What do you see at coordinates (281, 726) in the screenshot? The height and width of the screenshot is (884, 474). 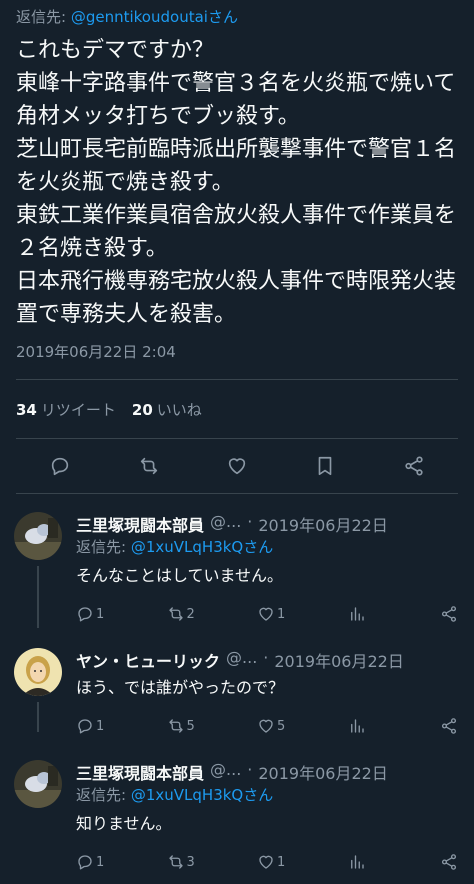 I see `like-count: 5` at bounding box center [281, 726].